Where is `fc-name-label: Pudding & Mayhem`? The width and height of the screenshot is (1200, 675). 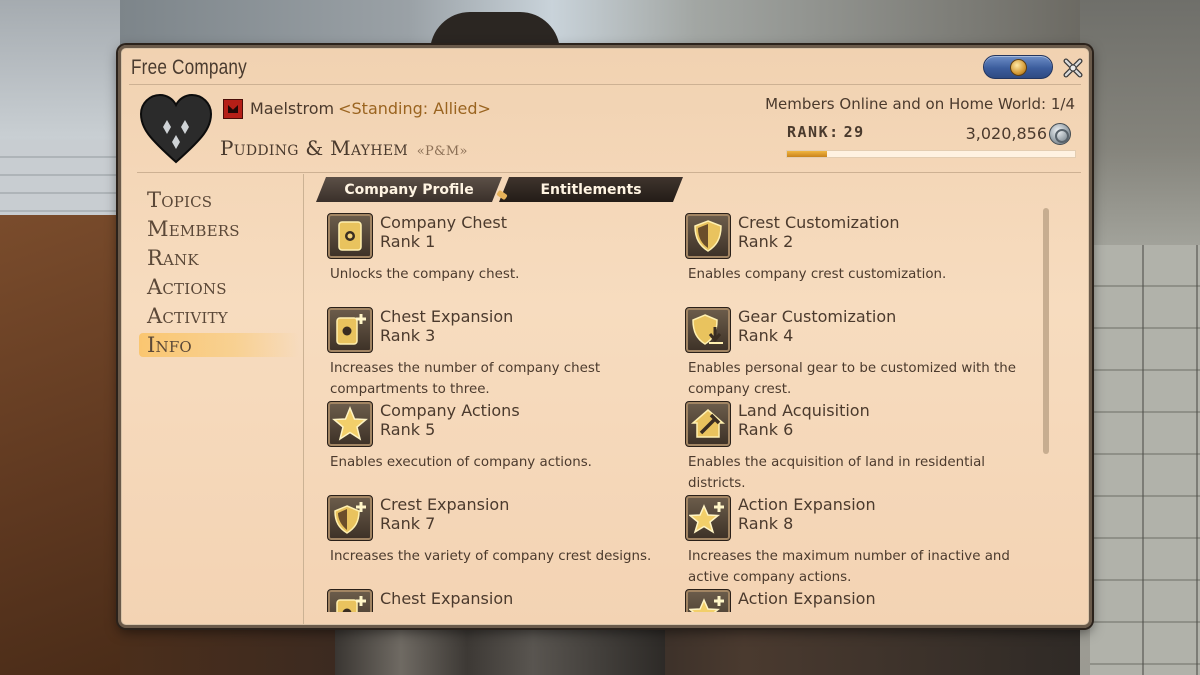
fc-name-label: Pudding & Mayhem is located at coordinates (314, 148).